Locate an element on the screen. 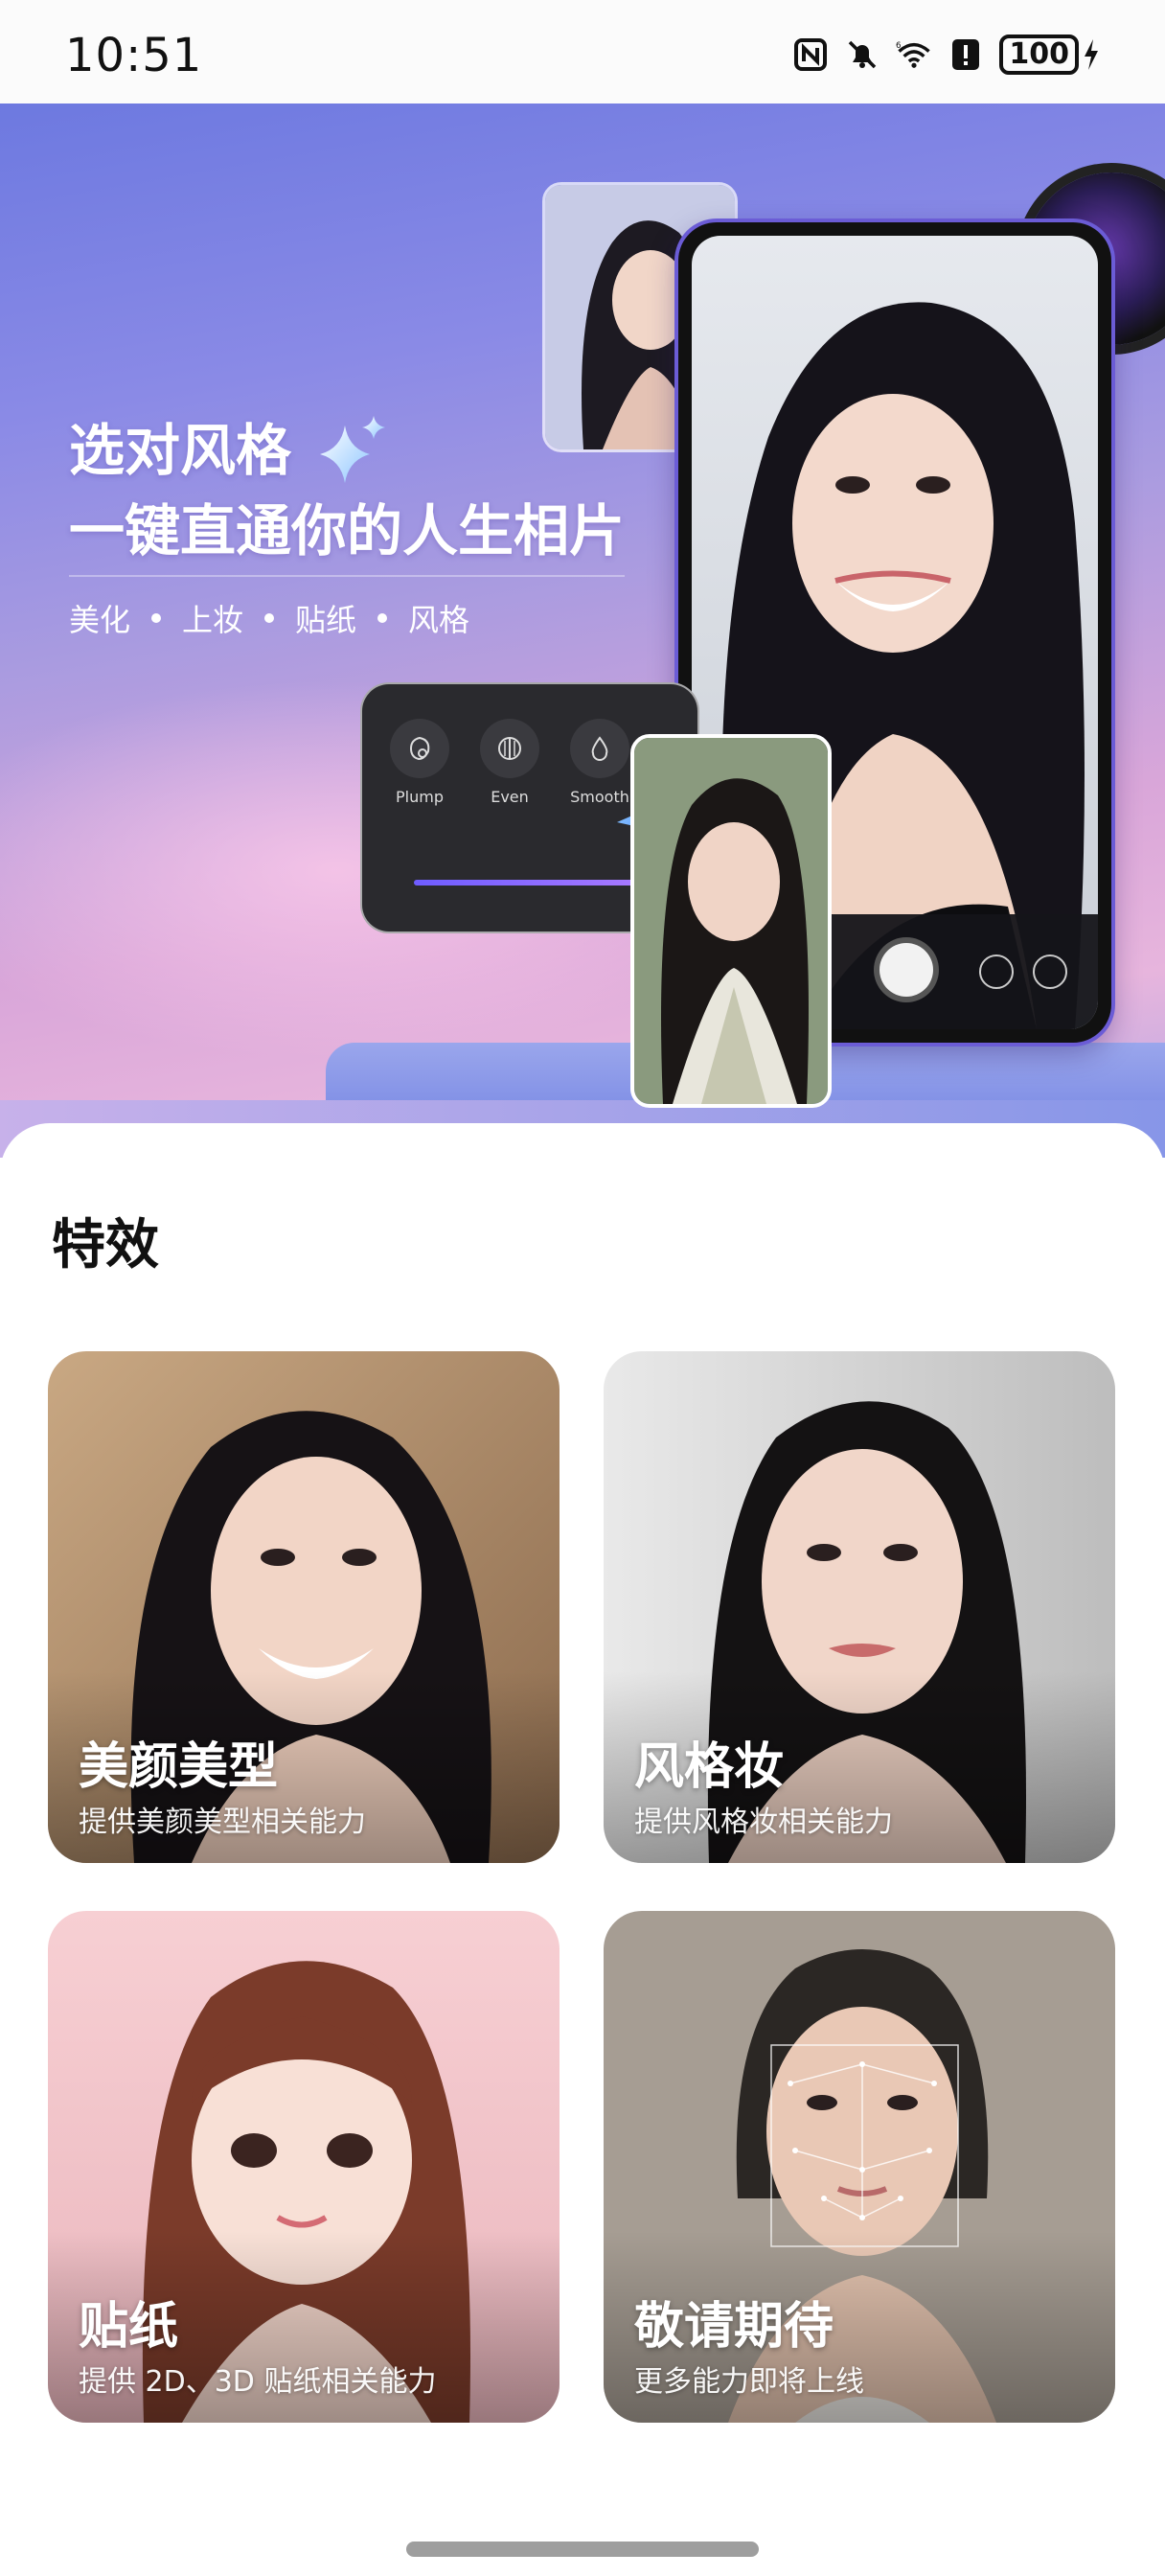  card-description: 提供美颜美型相关能力 is located at coordinates (222, 1822).